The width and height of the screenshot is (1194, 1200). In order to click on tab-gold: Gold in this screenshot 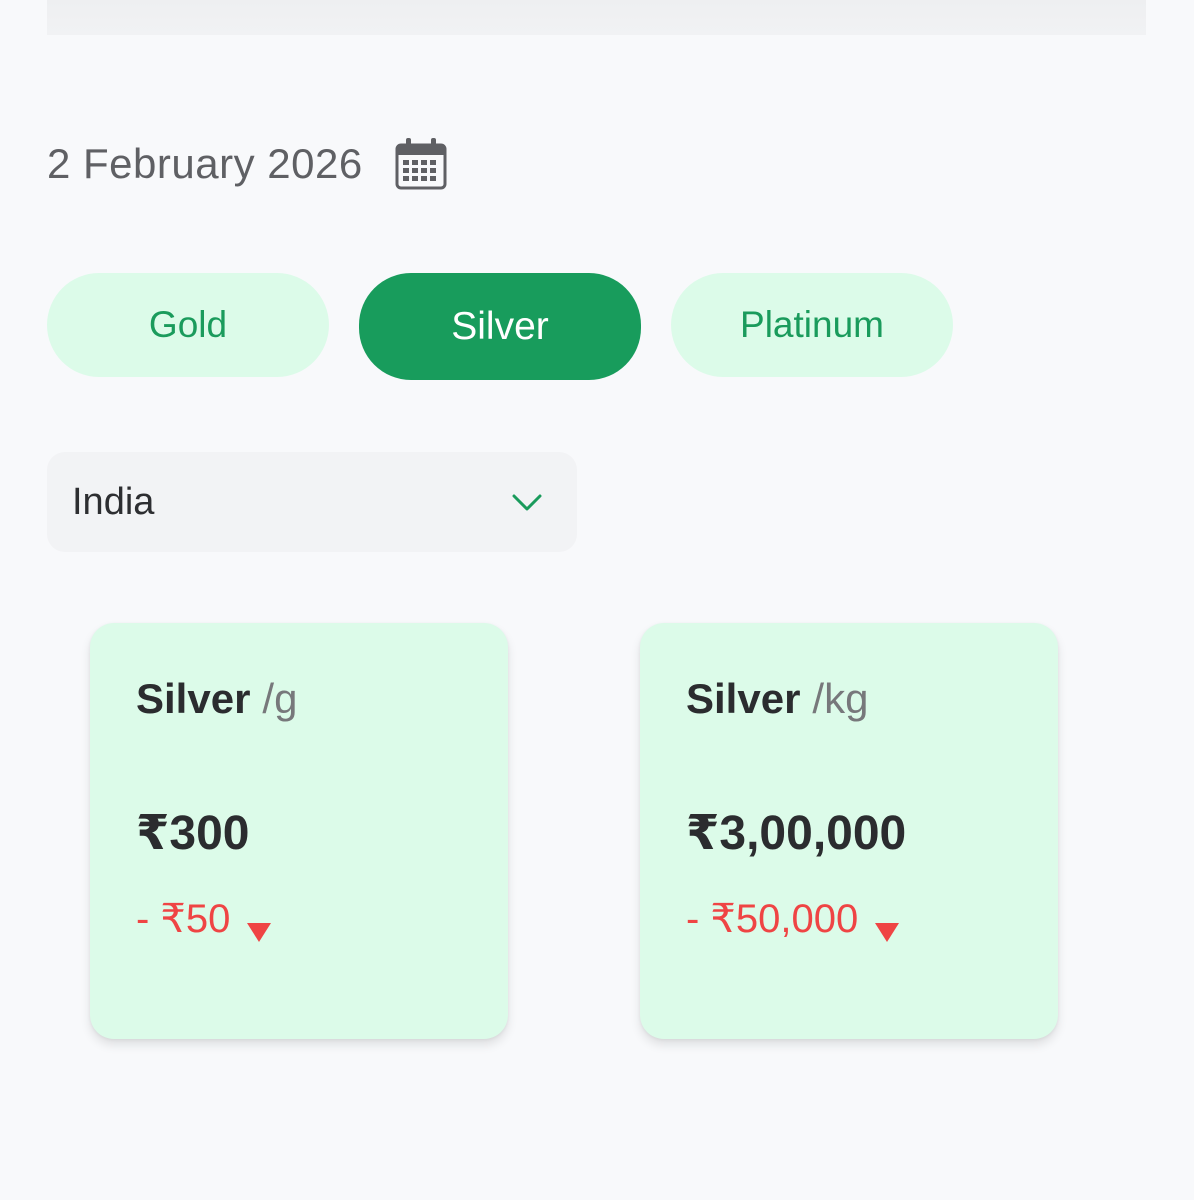, I will do `click(188, 325)`.